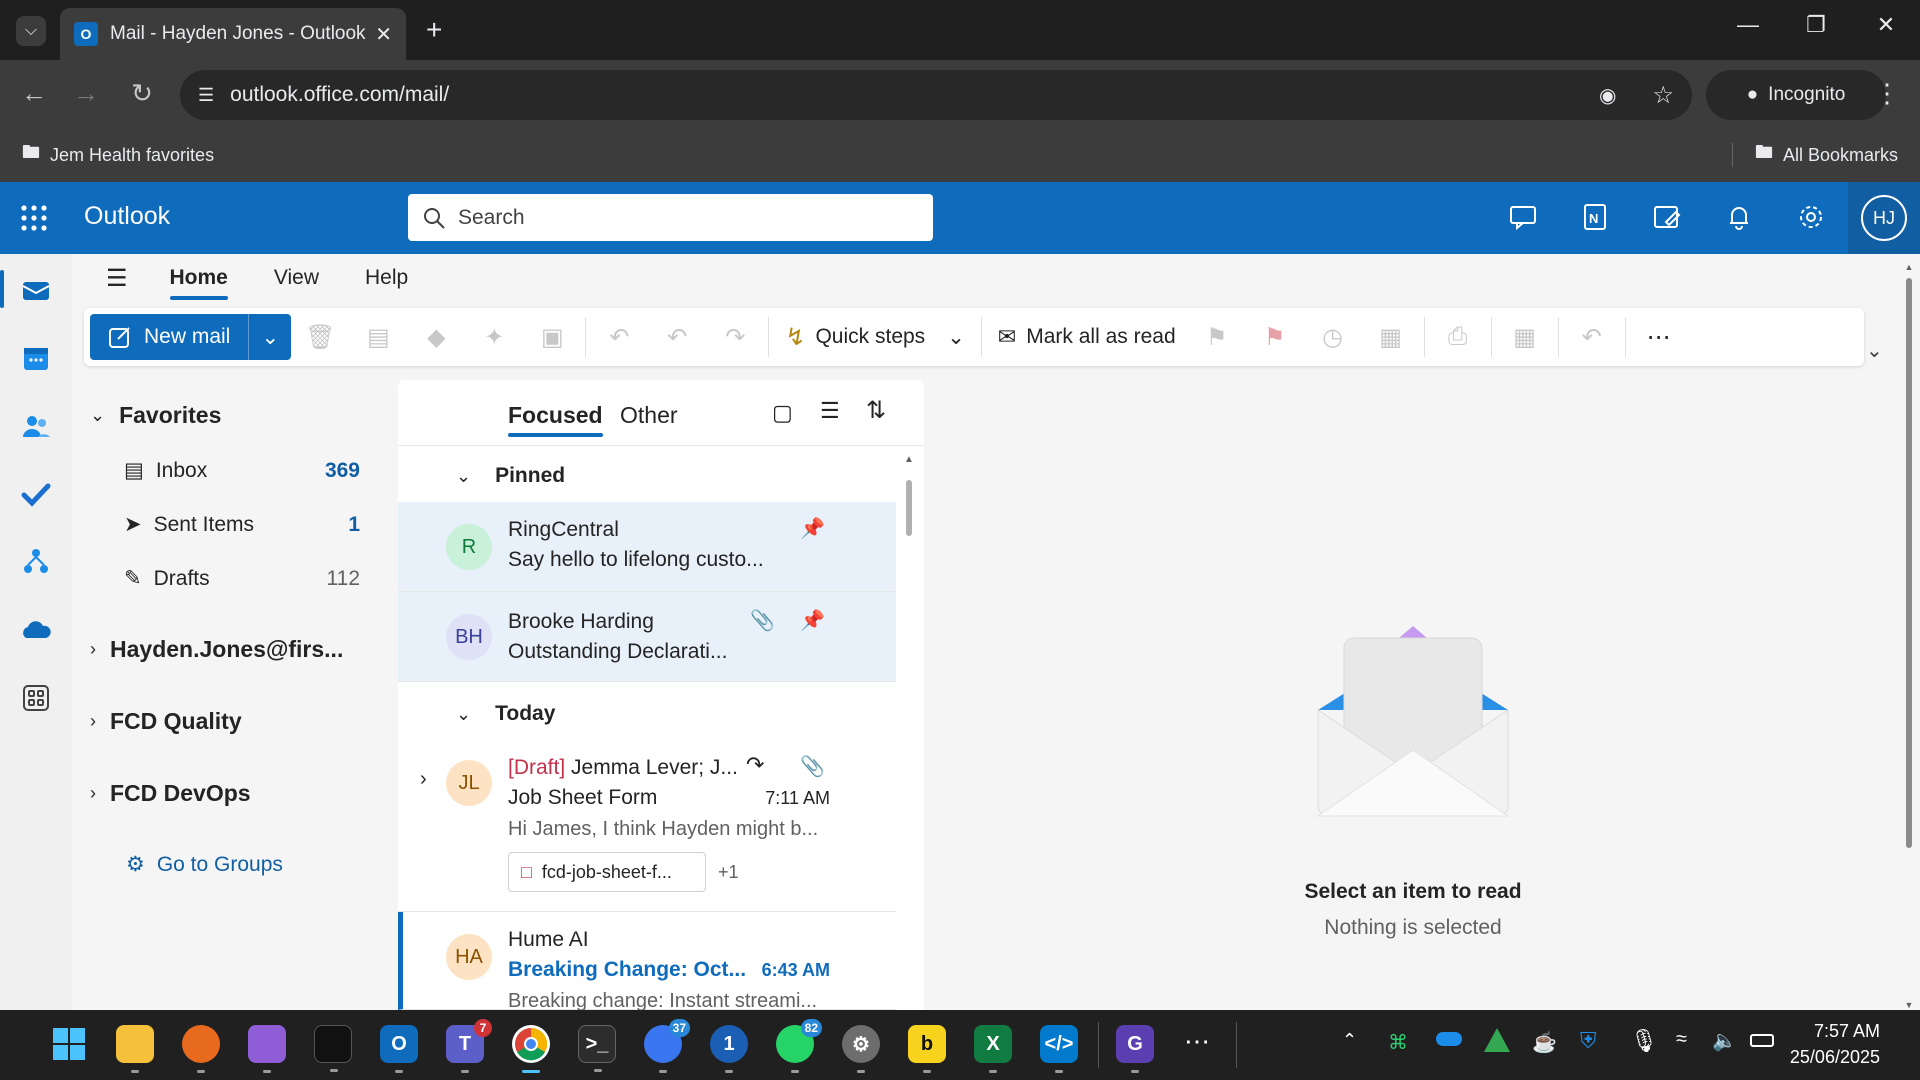  What do you see at coordinates (434, 30) in the screenshot?
I see `new-tab-button: +` at bounding box center [434, 30].